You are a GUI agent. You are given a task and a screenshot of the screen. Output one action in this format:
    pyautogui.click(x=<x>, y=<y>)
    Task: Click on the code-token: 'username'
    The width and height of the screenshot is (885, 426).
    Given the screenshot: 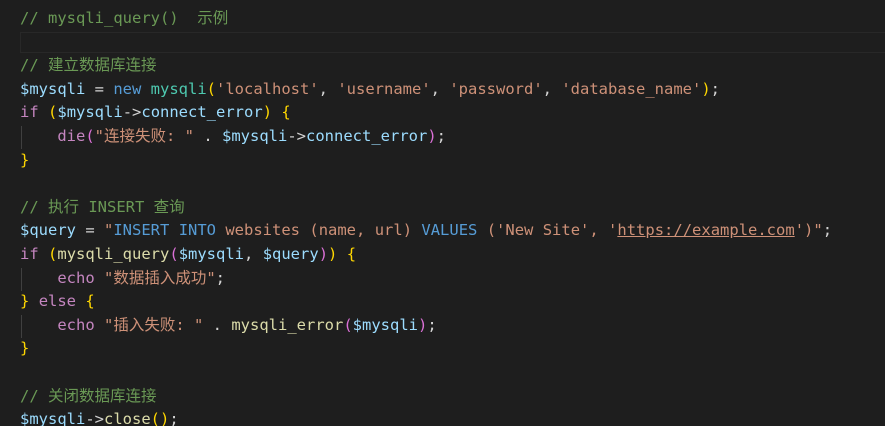 What is the action you would take?
    pyautogui.click(x=384, y=88)
    